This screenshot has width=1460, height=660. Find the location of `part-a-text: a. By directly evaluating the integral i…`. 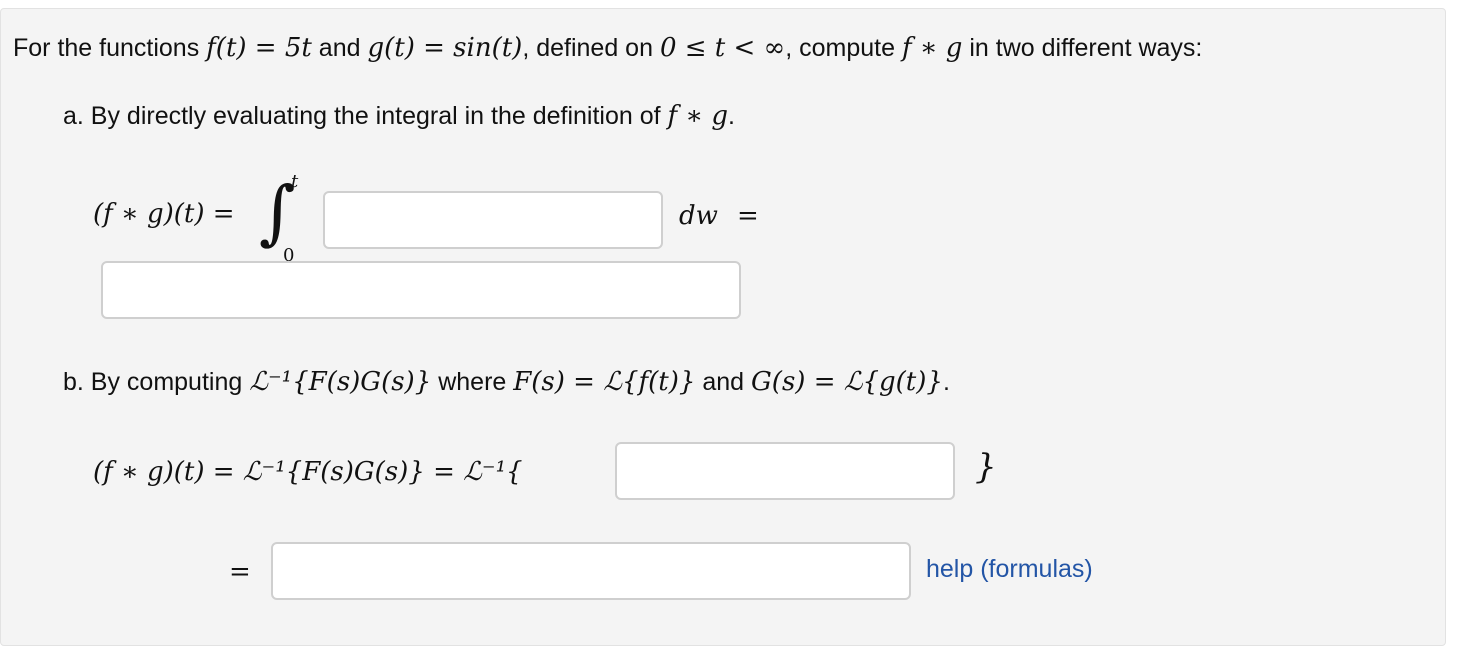

part-a-text: a. By directly evaluating the integral i… is located at coordinates (362, 116).